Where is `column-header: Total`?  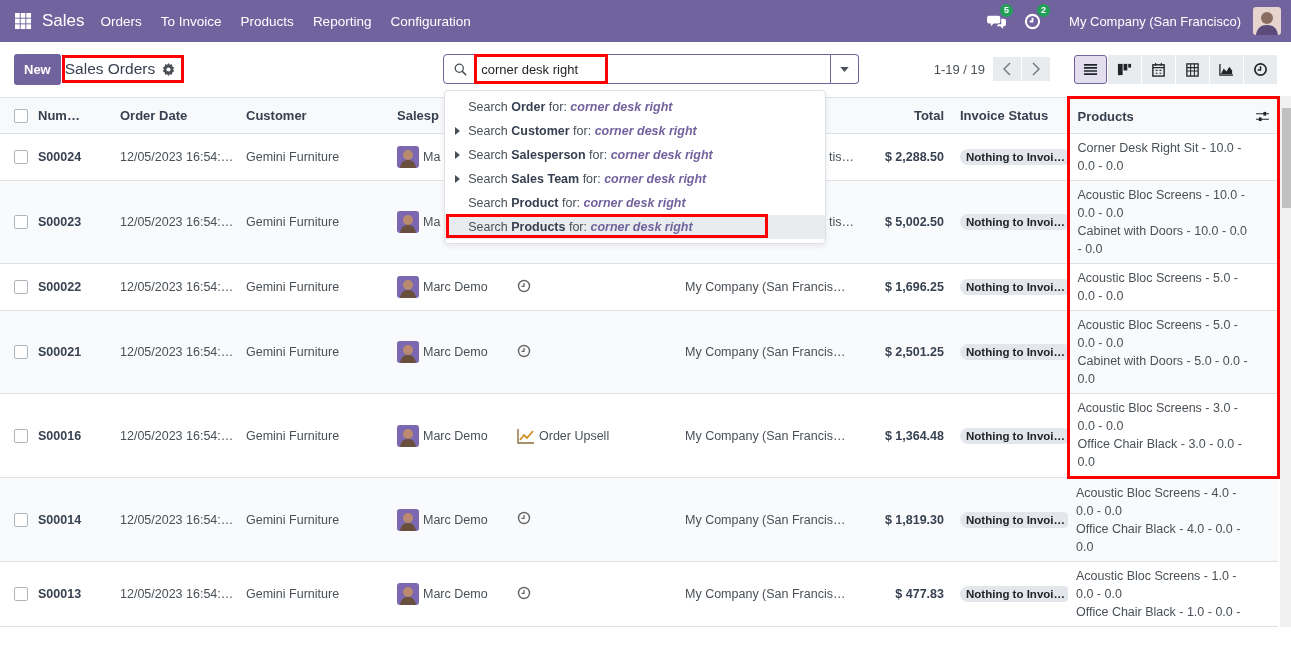 column-header: Total is located at coordinates (928, 115).